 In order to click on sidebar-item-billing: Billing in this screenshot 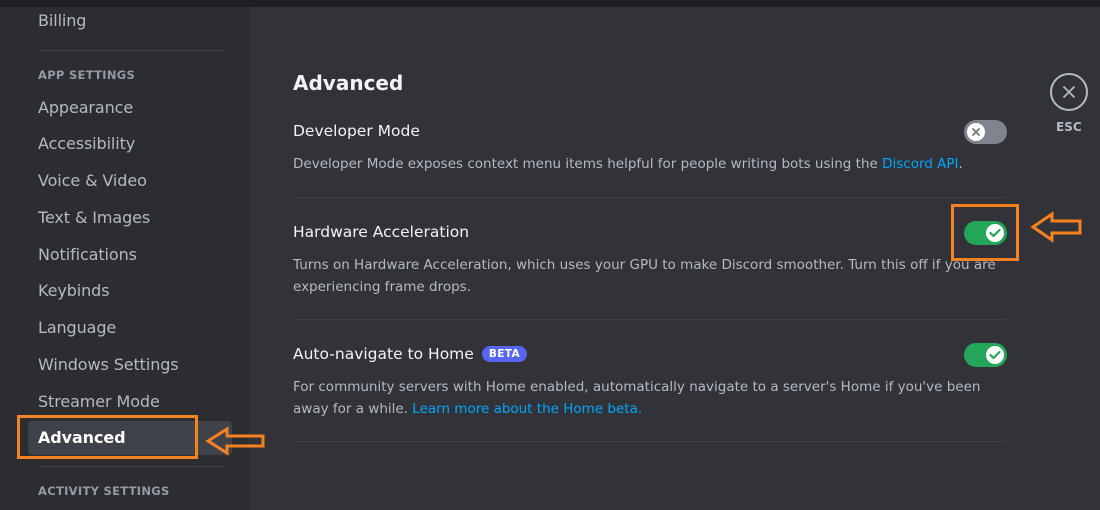, I will do `click(130, 21)`.